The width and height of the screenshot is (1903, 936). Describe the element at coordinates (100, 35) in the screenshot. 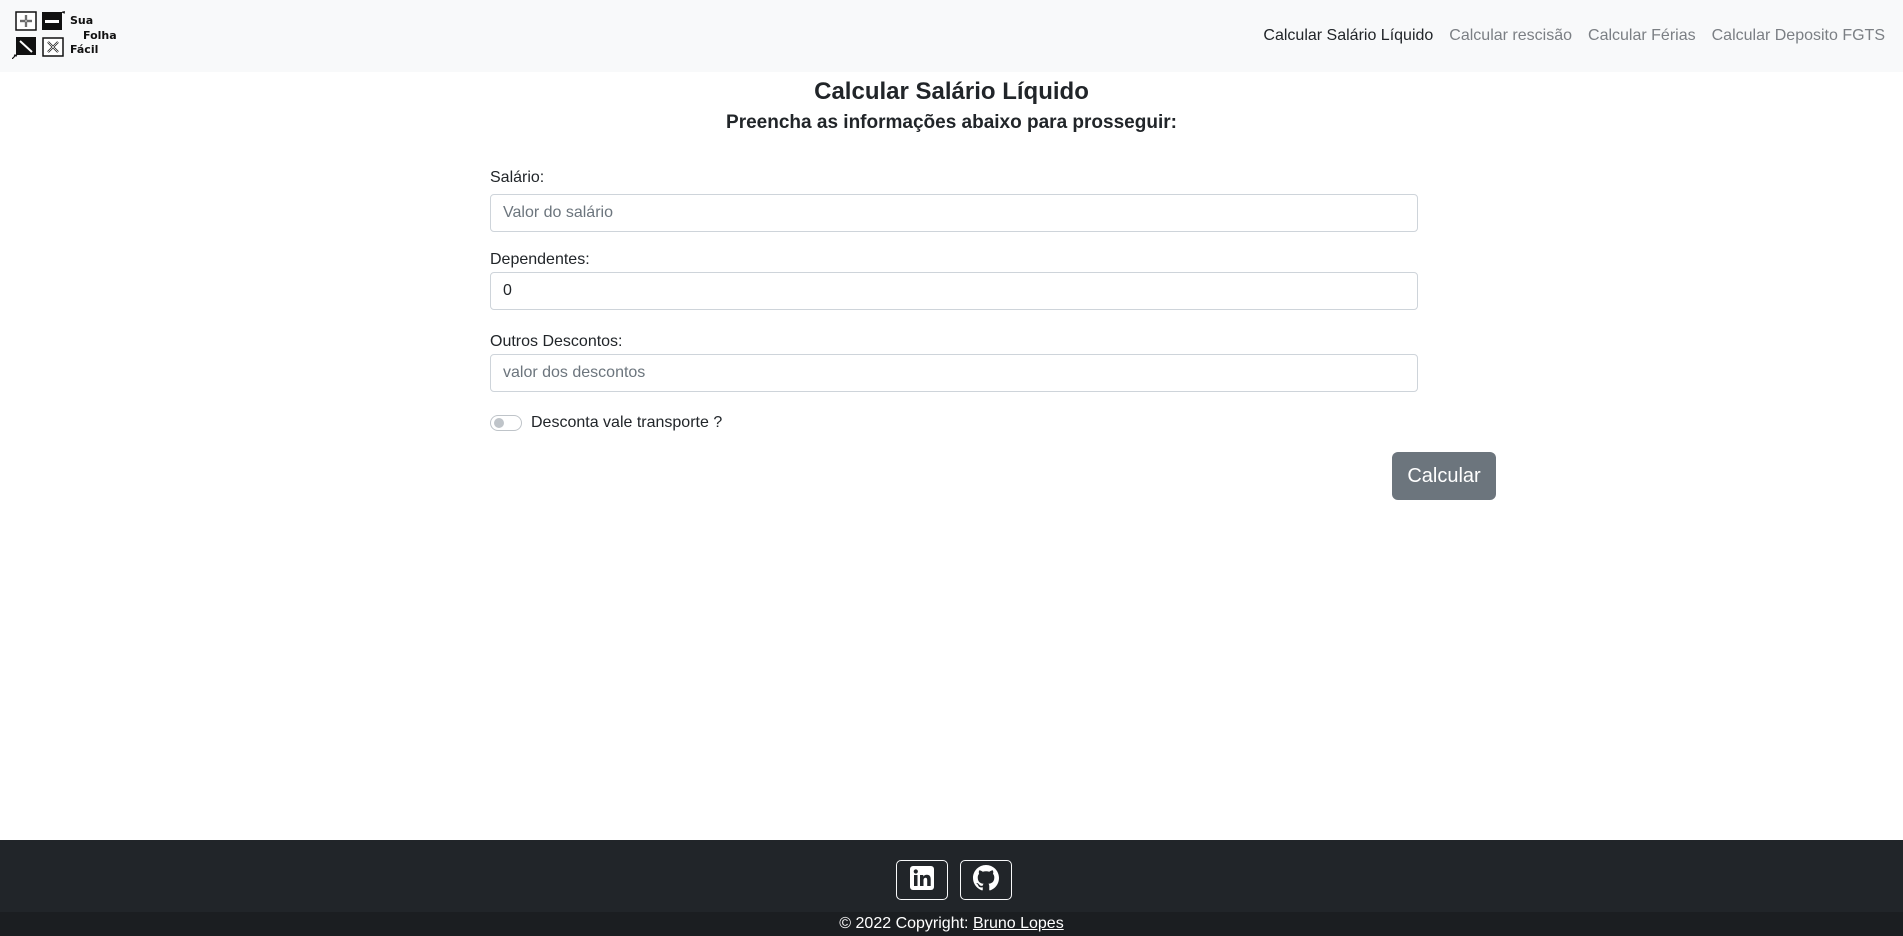

I see `brand-text-line2: Folha` at that location.